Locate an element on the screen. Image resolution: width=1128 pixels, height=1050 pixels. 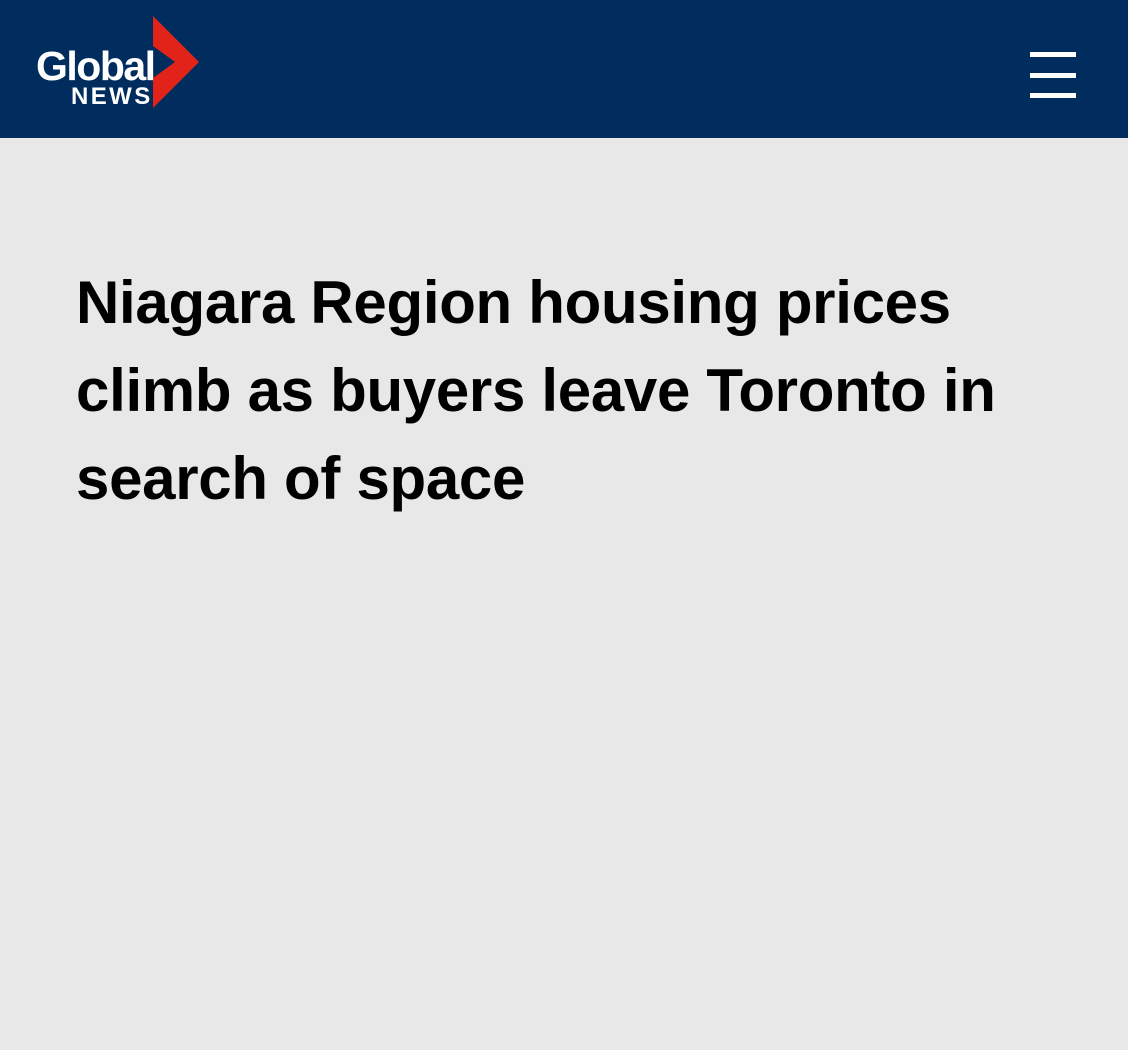
hamburger-menu-icon is located at coordinates (1053, 75).